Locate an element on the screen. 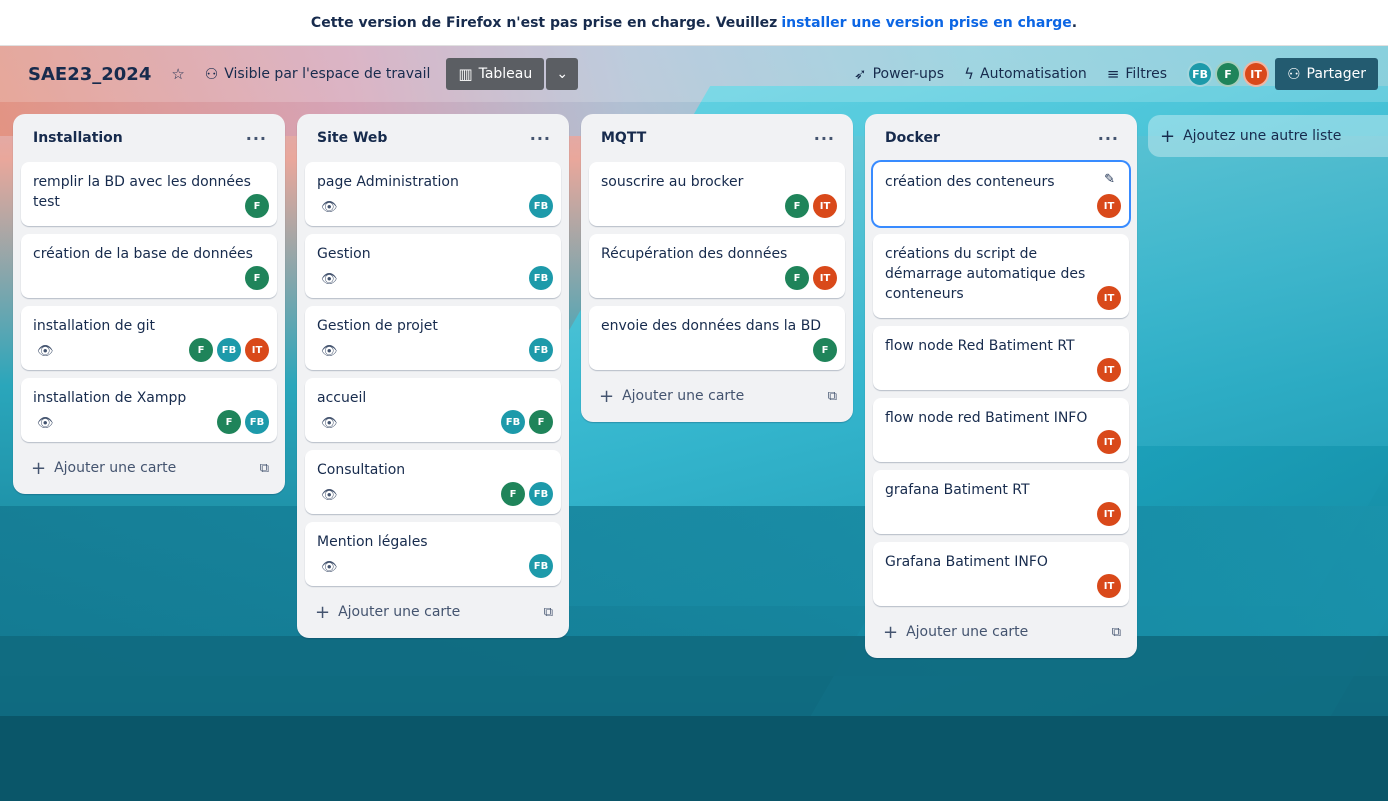 The image size is (1388, 801). card-members: F is located at coordinates (825, 350).